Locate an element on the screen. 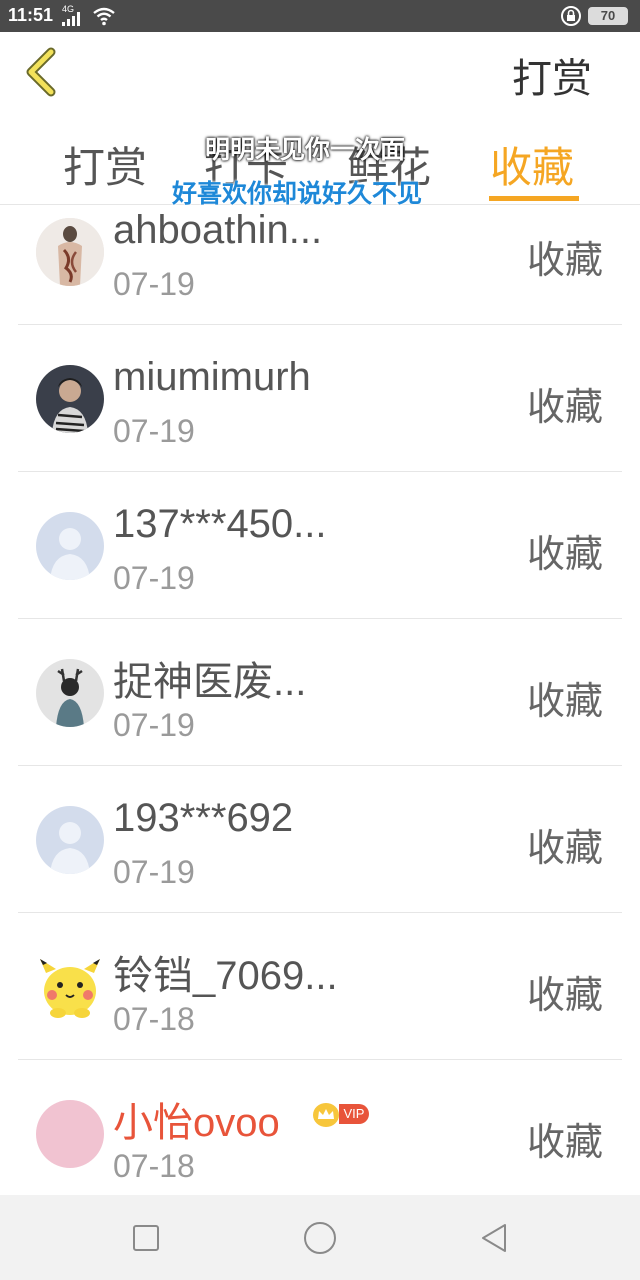  list-item: ahboathin... 07-19 收藏 is located at coordinates (320, 265).